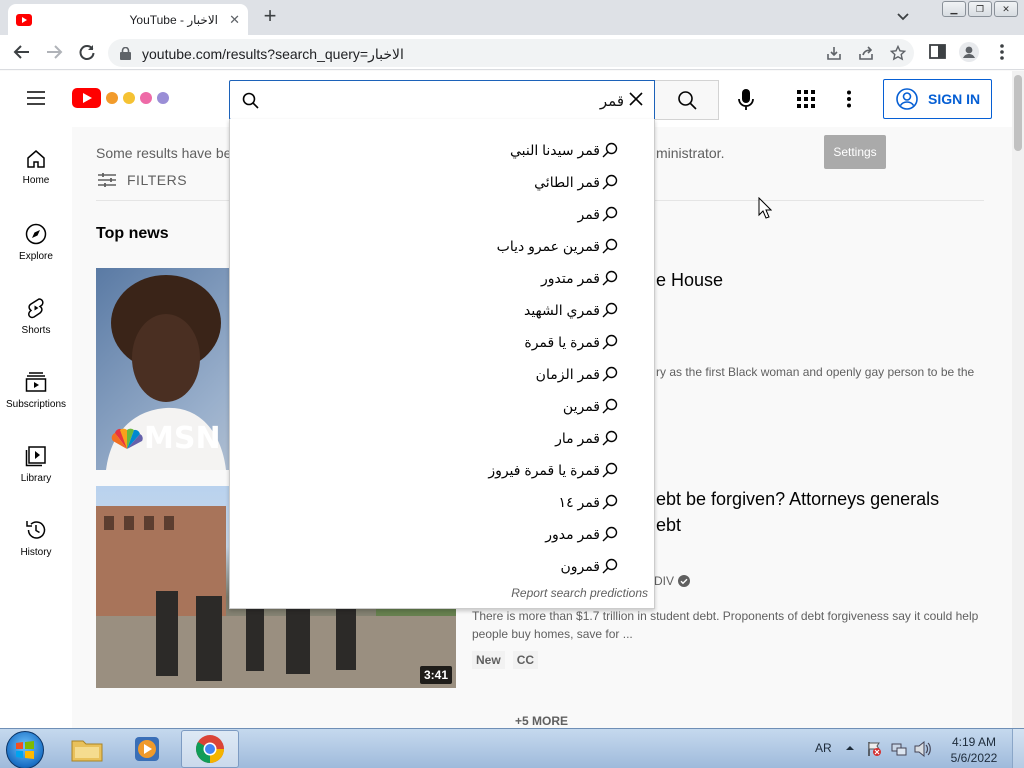 The height and width of the screenshot is (768, 1024). I want to click on browser-tab: YouTube - الاخبار ✕, so click(128, 19).